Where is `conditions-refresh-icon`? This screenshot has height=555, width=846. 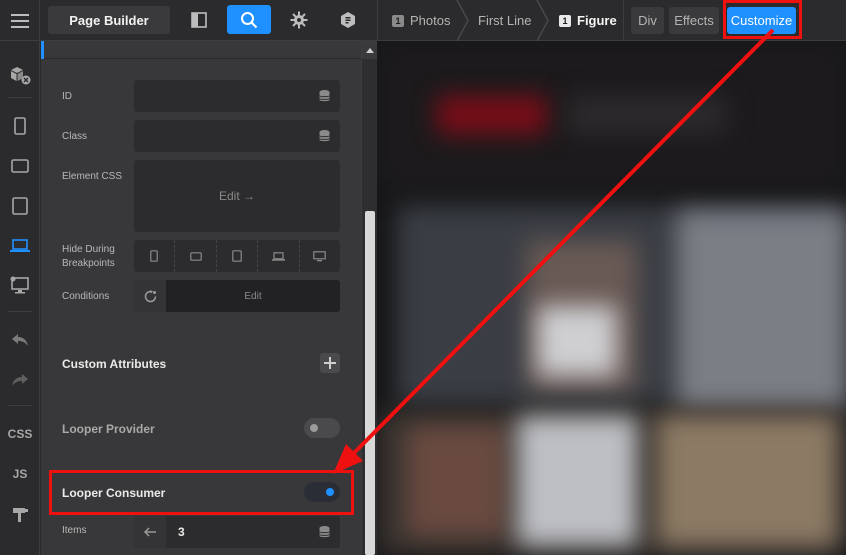
conditions-refresh-icon is located at coordinates (150, 295).